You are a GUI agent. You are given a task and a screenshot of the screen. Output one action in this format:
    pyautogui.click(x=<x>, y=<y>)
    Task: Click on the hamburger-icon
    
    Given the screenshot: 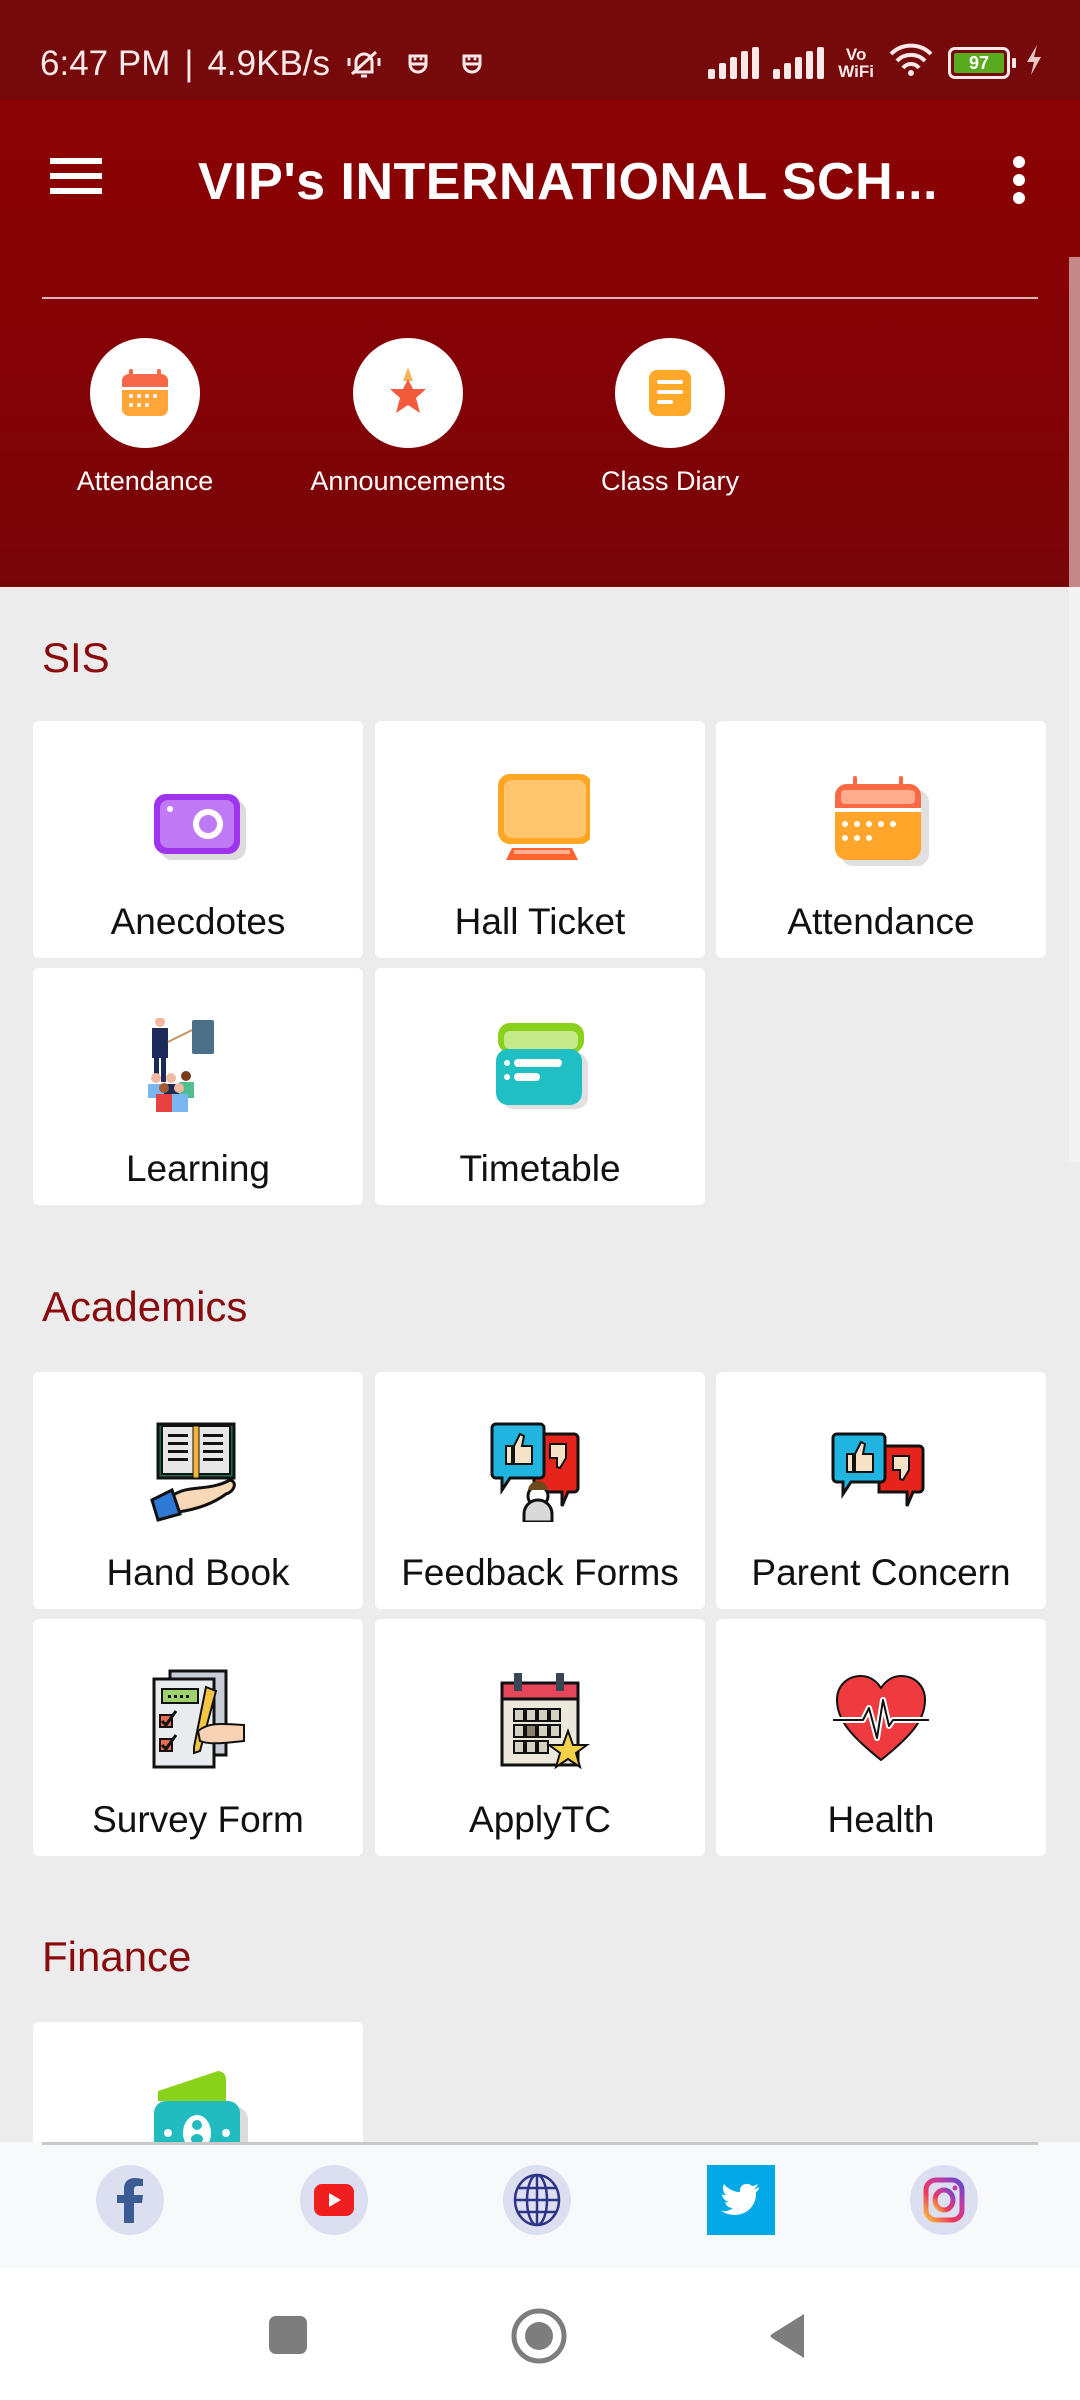 What is the action you would take?
    pyautogui.click(x=76, y=161)
    